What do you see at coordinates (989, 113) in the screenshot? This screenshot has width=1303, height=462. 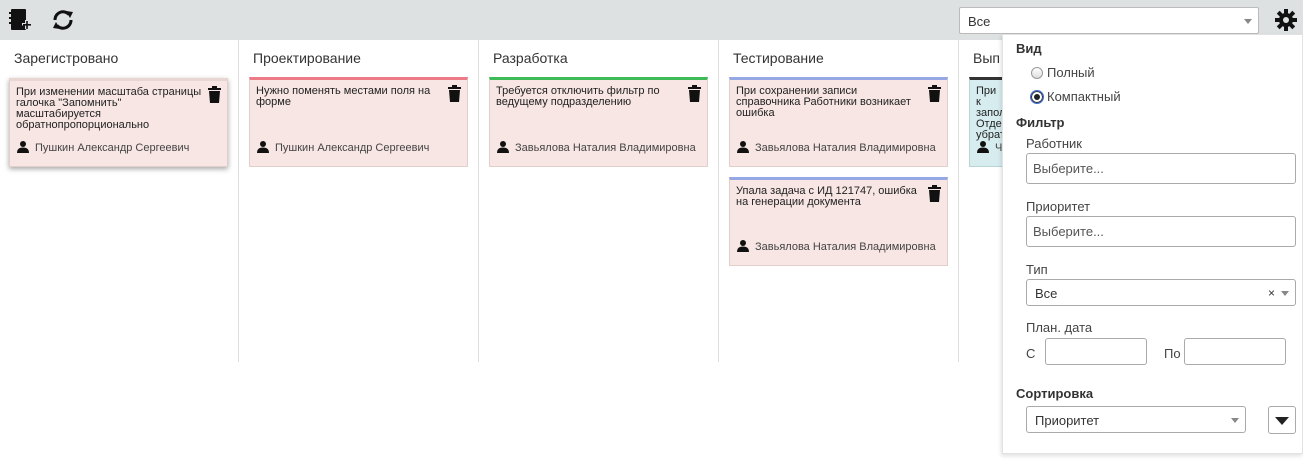 I see `card-text: При к запол Отде убрат` at bounding box center [989, 113].